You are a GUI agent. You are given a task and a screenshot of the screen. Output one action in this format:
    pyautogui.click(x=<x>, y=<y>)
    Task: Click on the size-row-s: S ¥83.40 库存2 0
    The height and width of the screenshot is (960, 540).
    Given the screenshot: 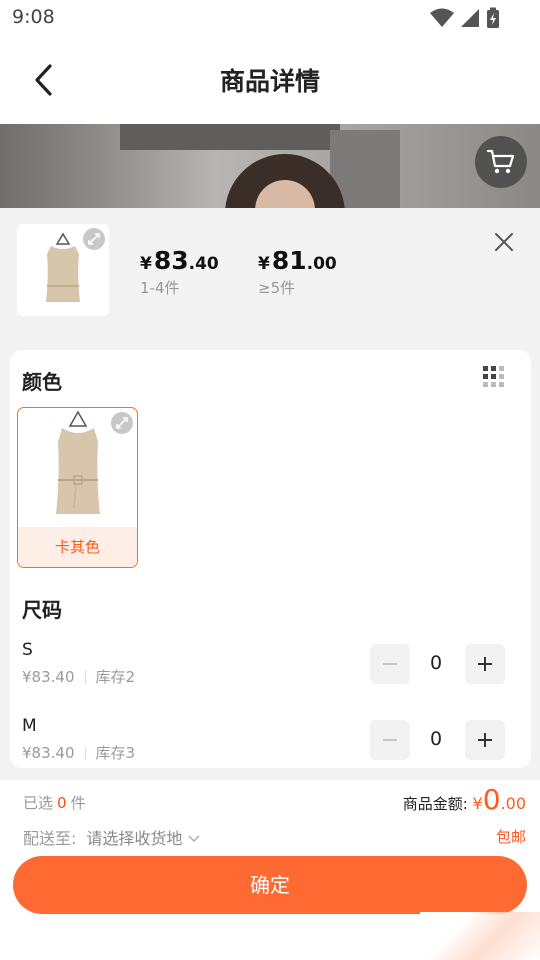 What is the action you would take?
    pyautogui.click(x=267, y=670)
    